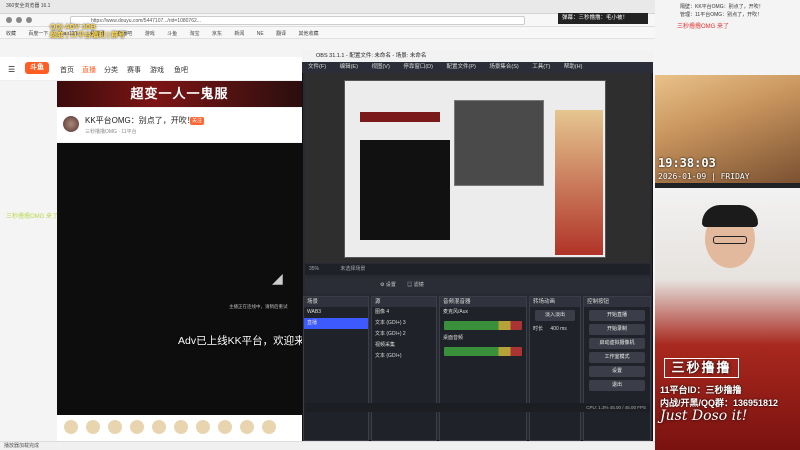 This screenshot has height=450, width=800. I want to click on notification-toast: 弹幕：三秒撸撸：毛小被！, so click(603, 18).